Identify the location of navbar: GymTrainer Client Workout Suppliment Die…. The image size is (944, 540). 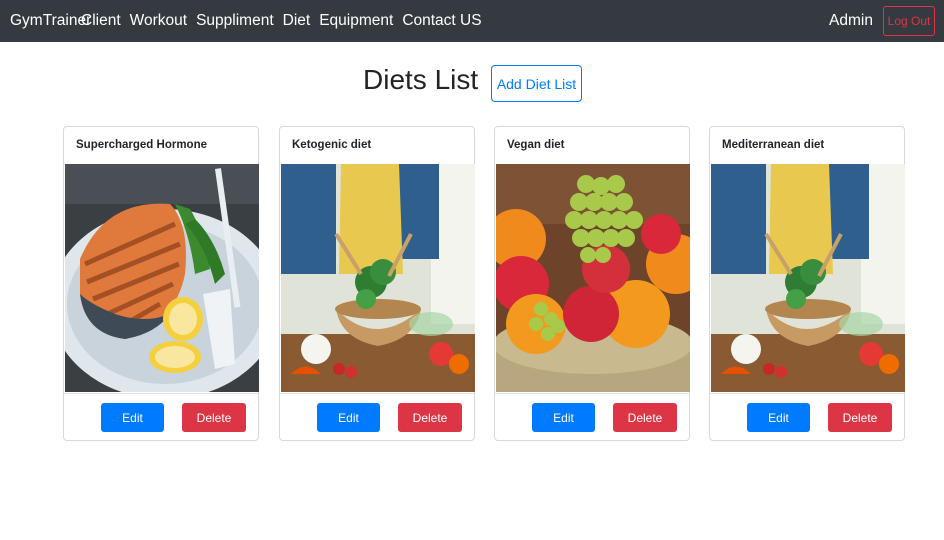
(472, 21).